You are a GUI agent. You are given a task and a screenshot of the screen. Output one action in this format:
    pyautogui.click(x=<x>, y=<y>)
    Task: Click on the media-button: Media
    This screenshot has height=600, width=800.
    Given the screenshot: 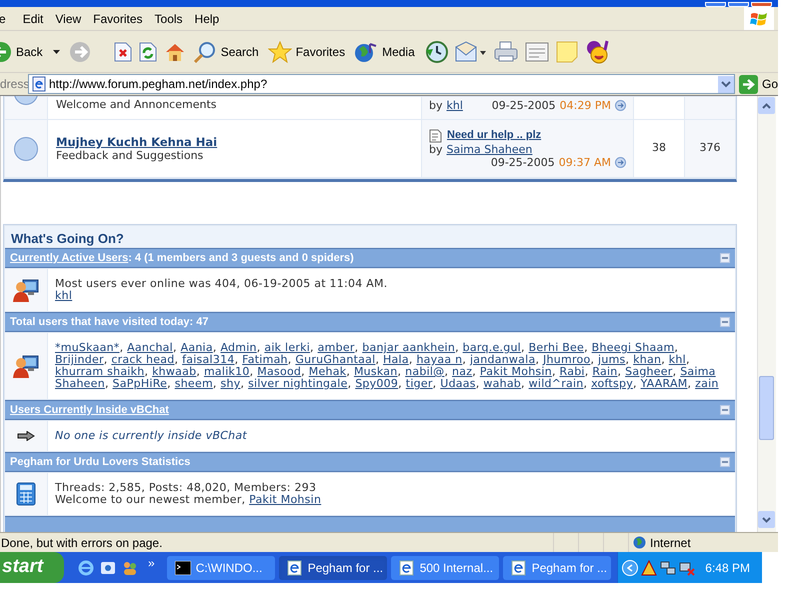 What is the action you would take?
    pyautogui.click(x=385, y=52)
    